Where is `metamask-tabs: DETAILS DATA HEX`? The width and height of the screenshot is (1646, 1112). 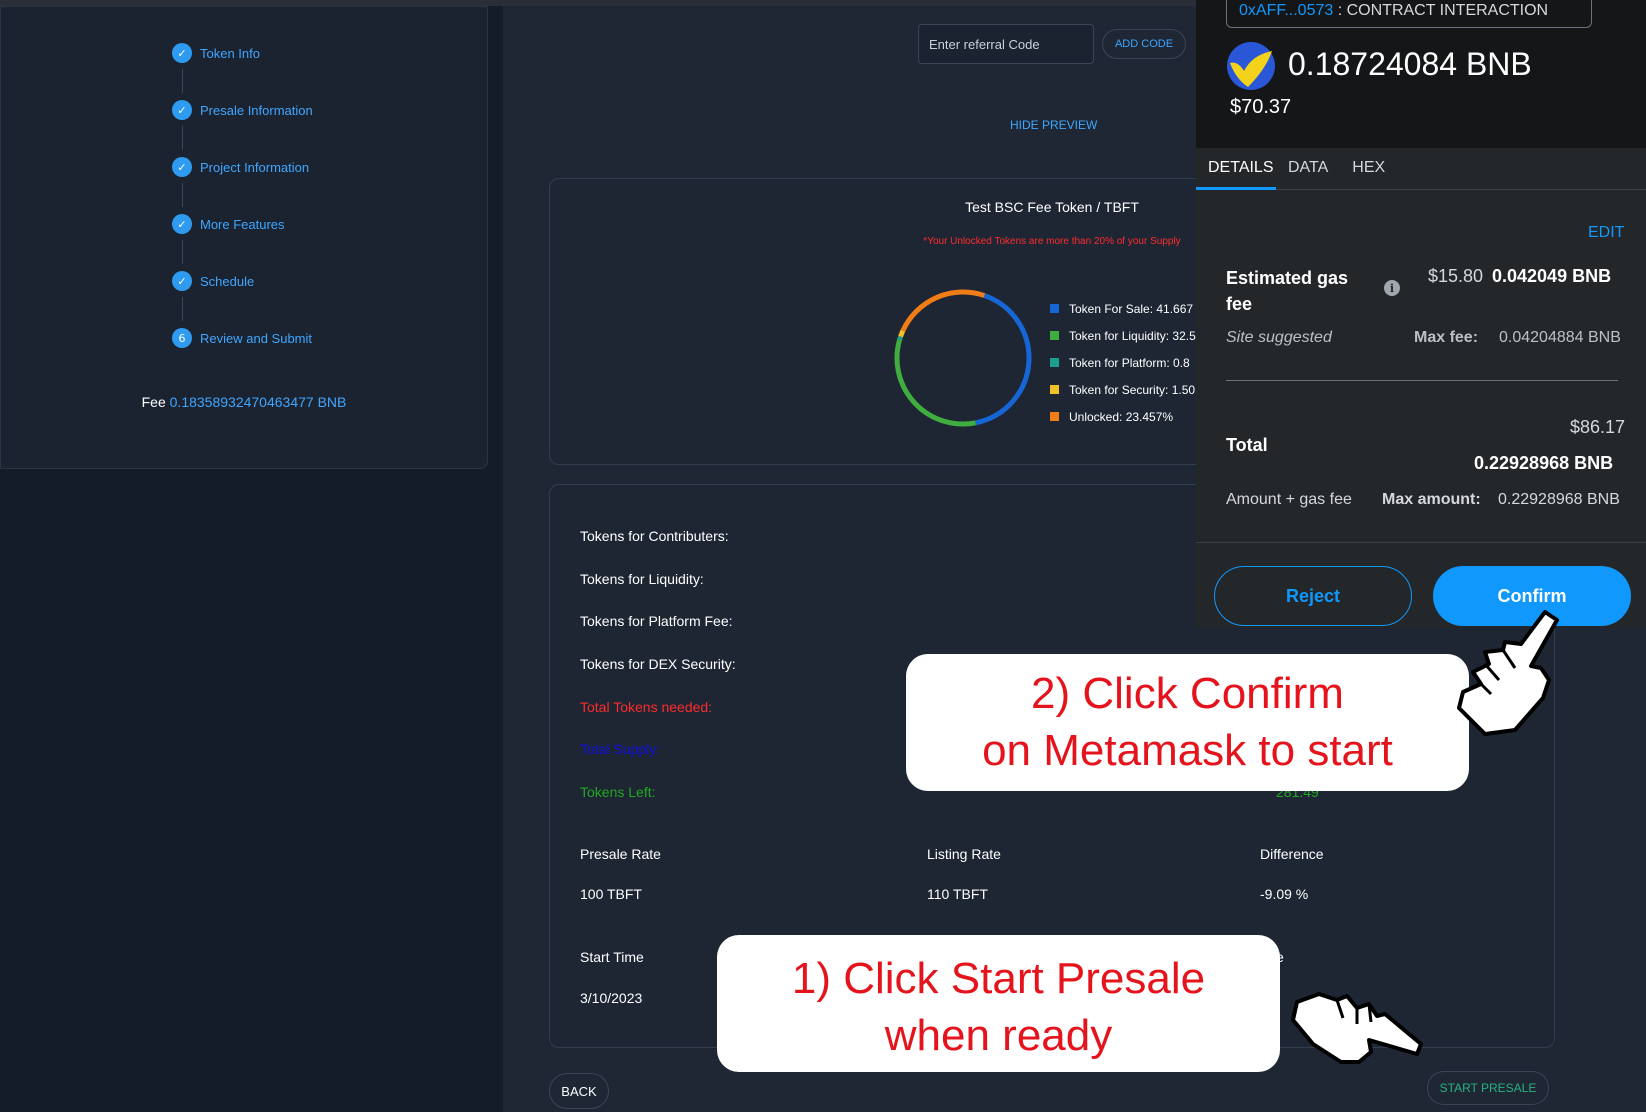
metamask-tabs: DETAILS DATA HEX is located at coordinates (1421, 169).